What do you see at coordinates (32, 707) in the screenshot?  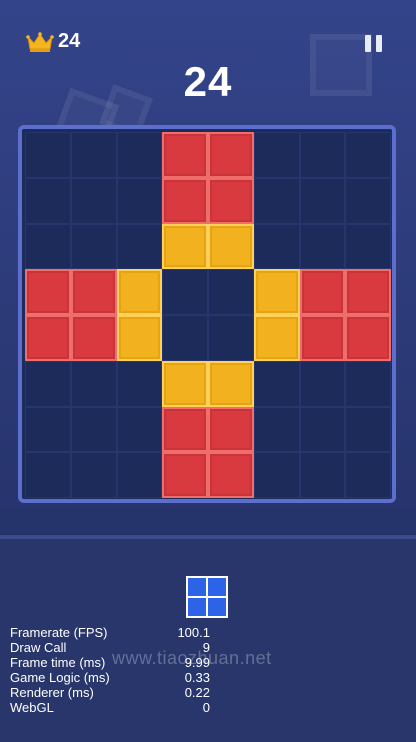 I see `stat-label: WebGL` at bounding box center [32, 707].